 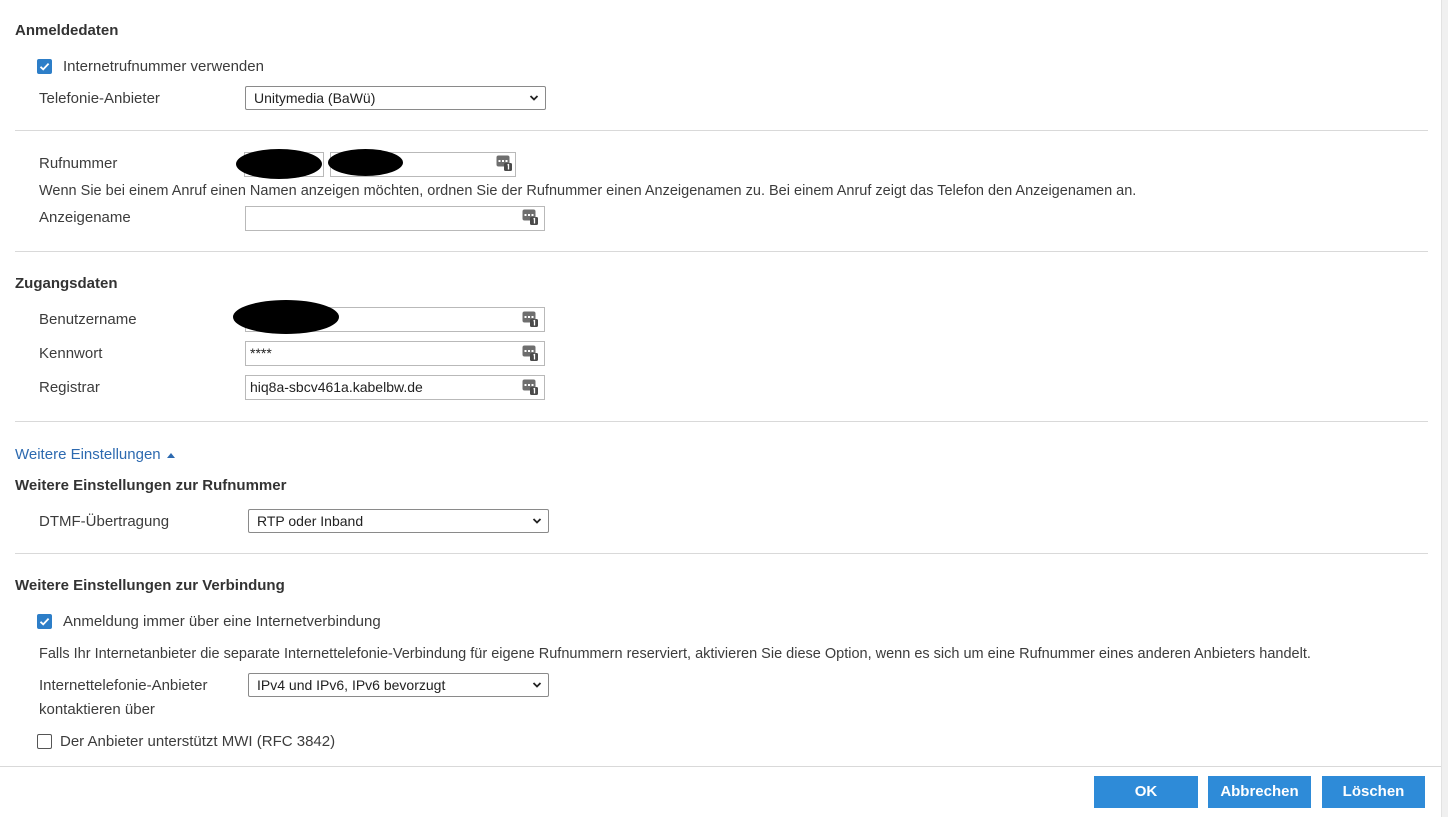 What do you see at coordinates (104, 521) in the screenshot?
I see `dtmf-label: DTMF-Übertragung` at bounding box center [104, 521].